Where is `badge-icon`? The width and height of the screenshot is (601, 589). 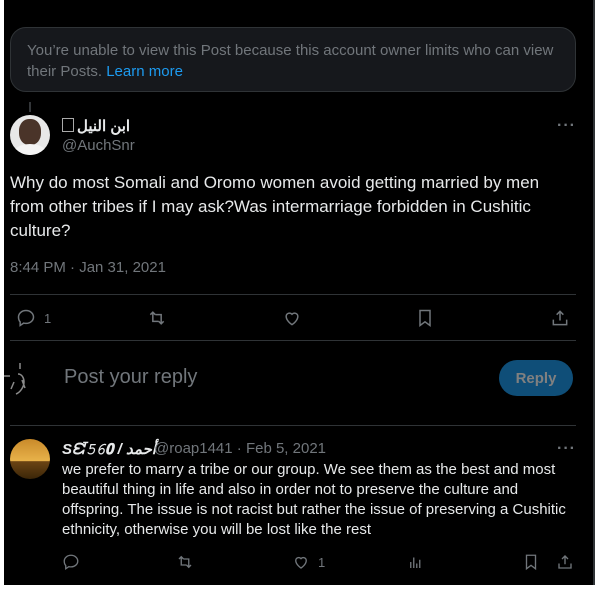
badge-icon is located at coordinates (68, 125).